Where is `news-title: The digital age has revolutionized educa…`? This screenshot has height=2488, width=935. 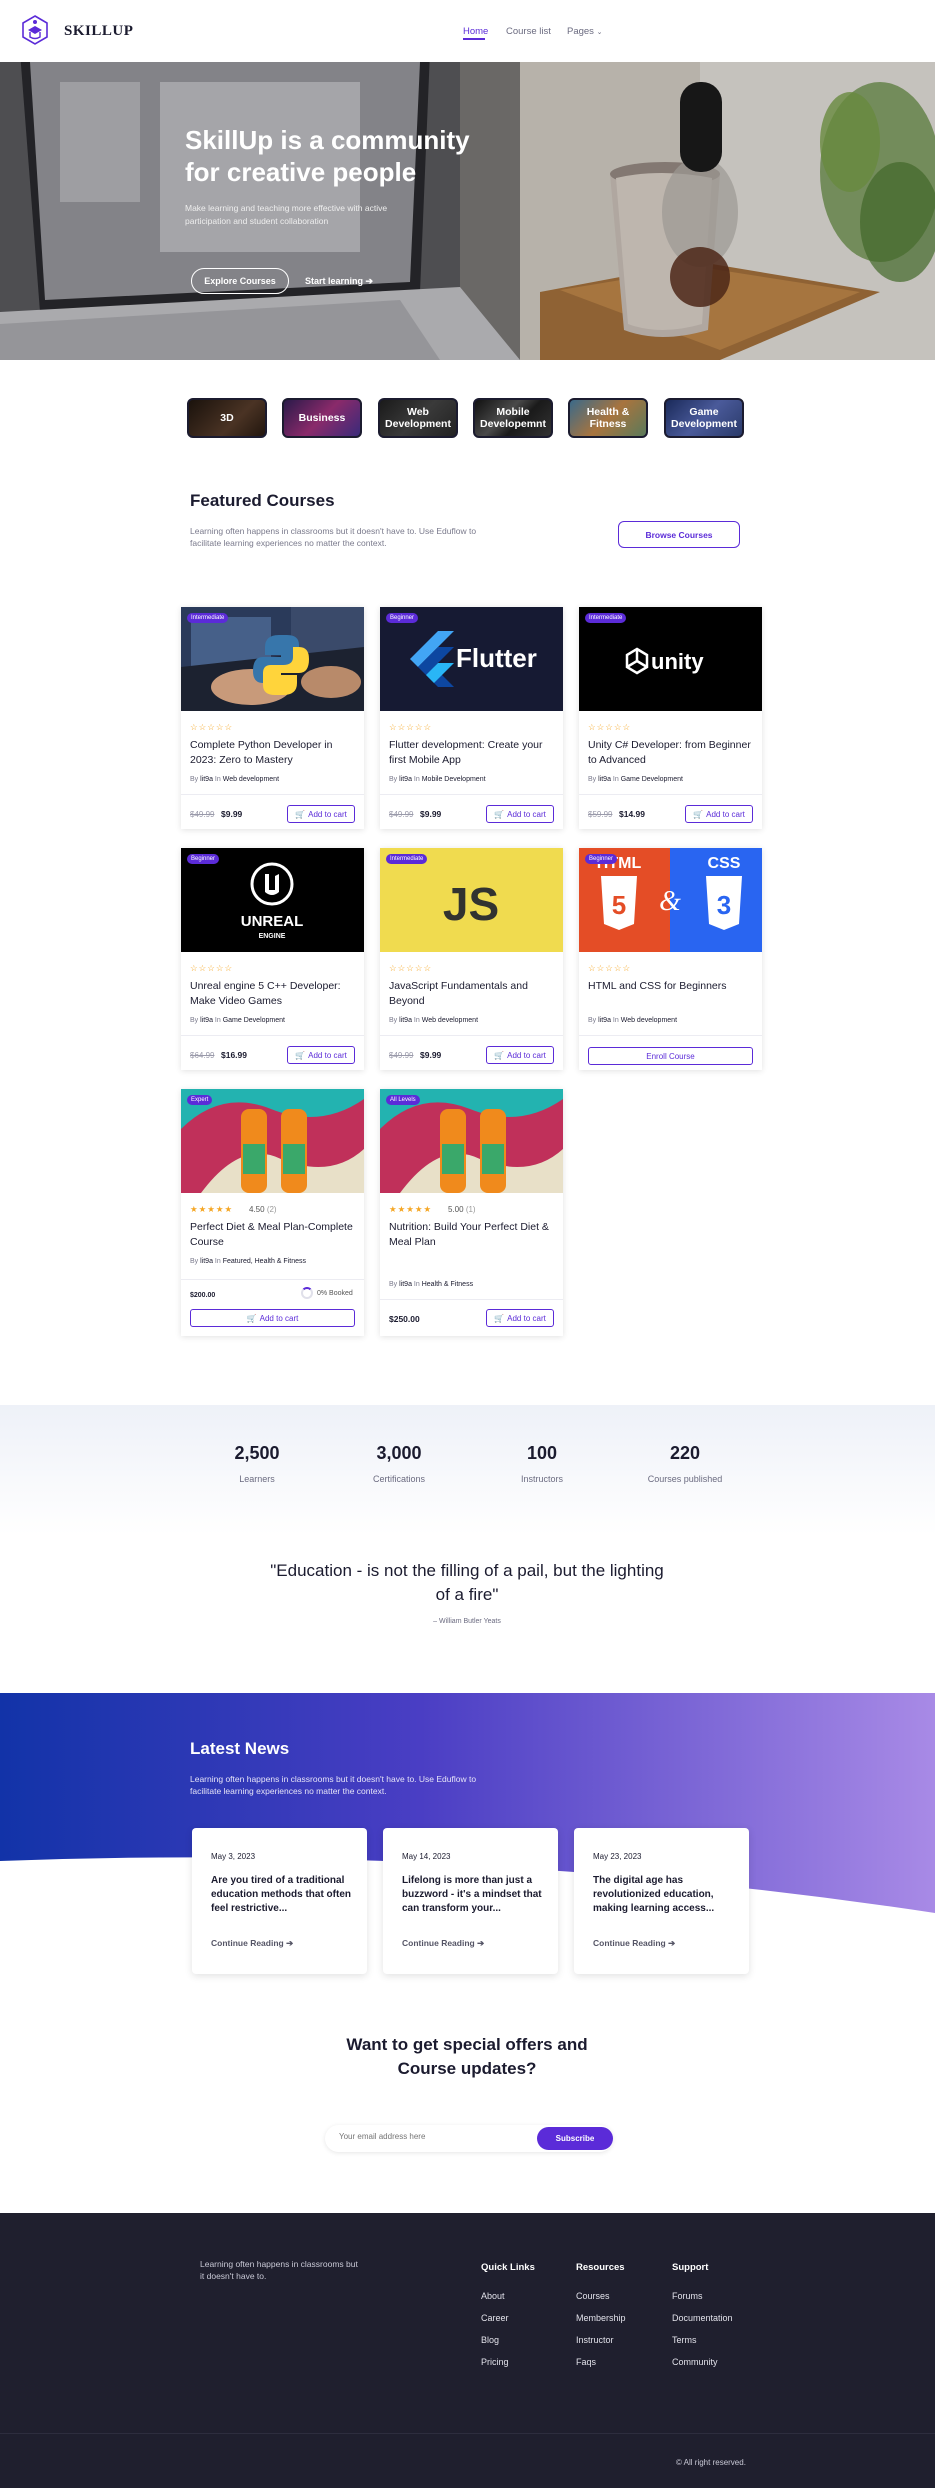
news-title: The digital age has revolutionized educa… is located at coordinates (665, 1895).